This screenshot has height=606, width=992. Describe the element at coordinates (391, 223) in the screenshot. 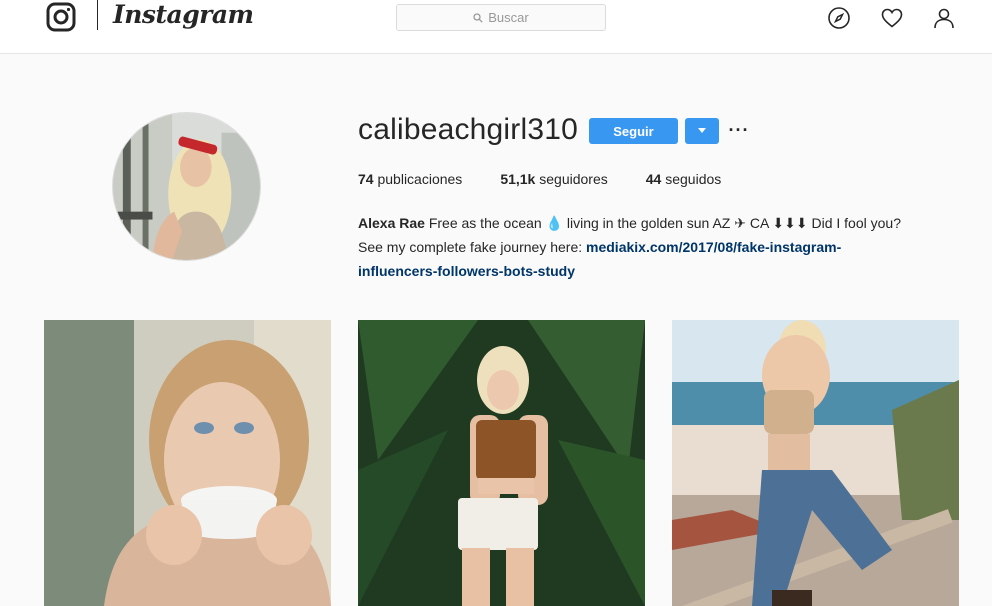

I see `bio-full-name: Alexa Rae` at that location.